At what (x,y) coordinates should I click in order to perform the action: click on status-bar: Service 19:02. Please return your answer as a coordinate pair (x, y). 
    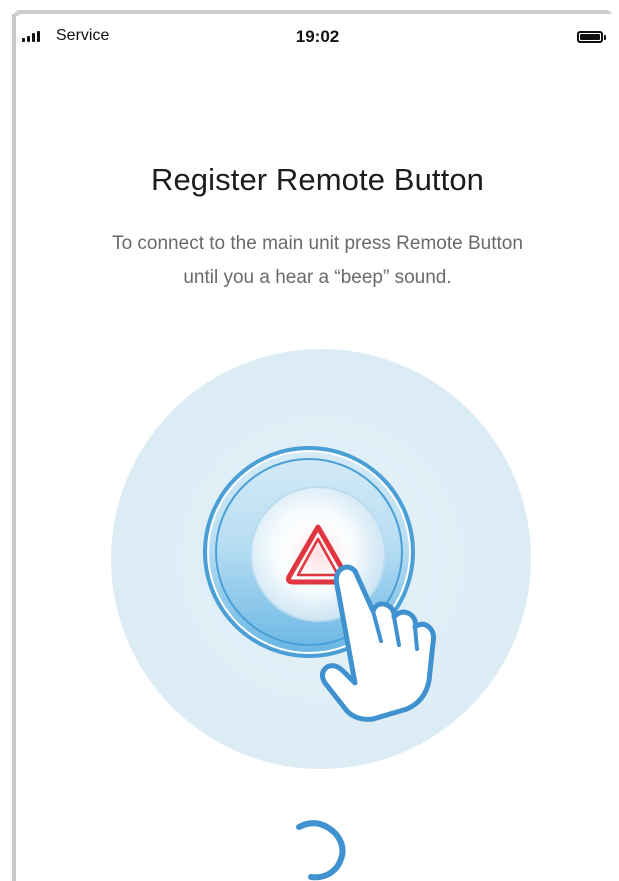
    Looking at the image, I should click on (317, 34).